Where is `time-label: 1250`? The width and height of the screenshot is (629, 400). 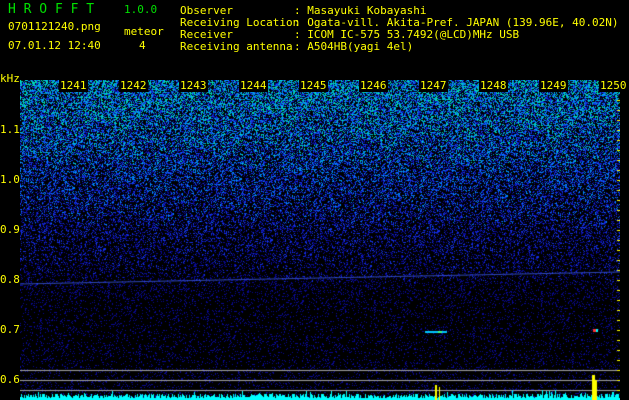
time-label: 1250 is located at coordinates (613, 85).